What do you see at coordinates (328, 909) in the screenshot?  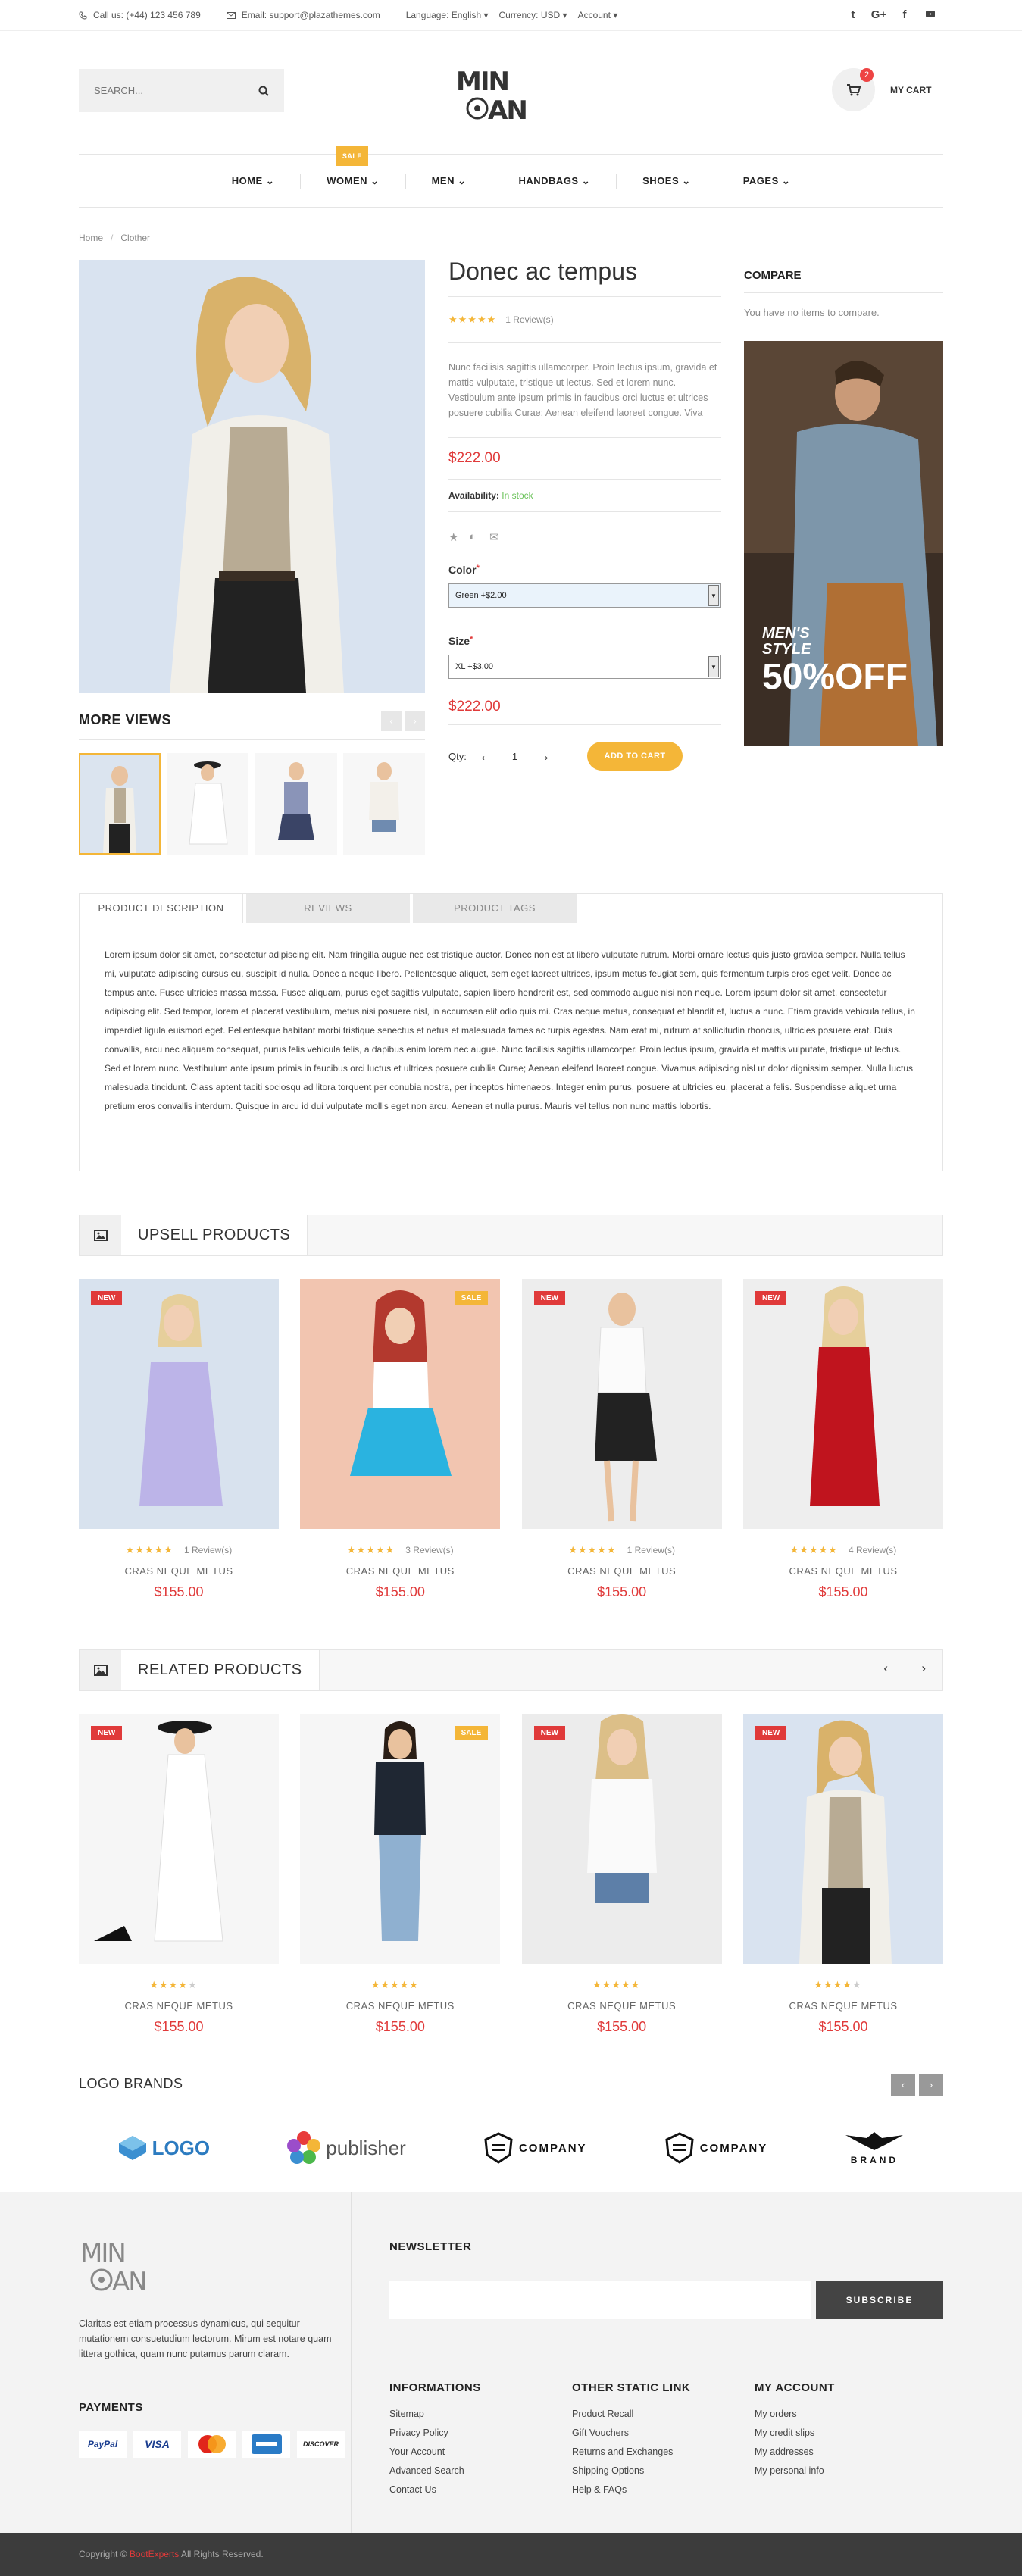 I see `tab-reviews: REVIEWS` at bounding box center [328, 909].